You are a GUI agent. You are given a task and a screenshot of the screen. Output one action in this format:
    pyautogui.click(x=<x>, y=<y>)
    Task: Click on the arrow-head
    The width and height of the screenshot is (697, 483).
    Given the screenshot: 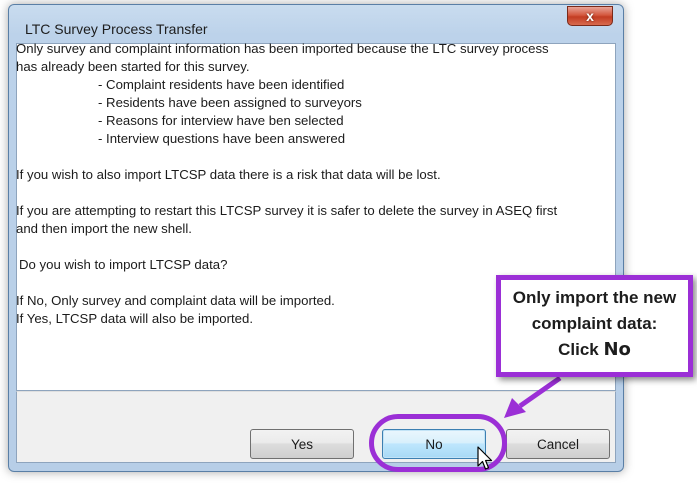 What is the action you would take?
    pyautogui.click(x=515, y=408)
    